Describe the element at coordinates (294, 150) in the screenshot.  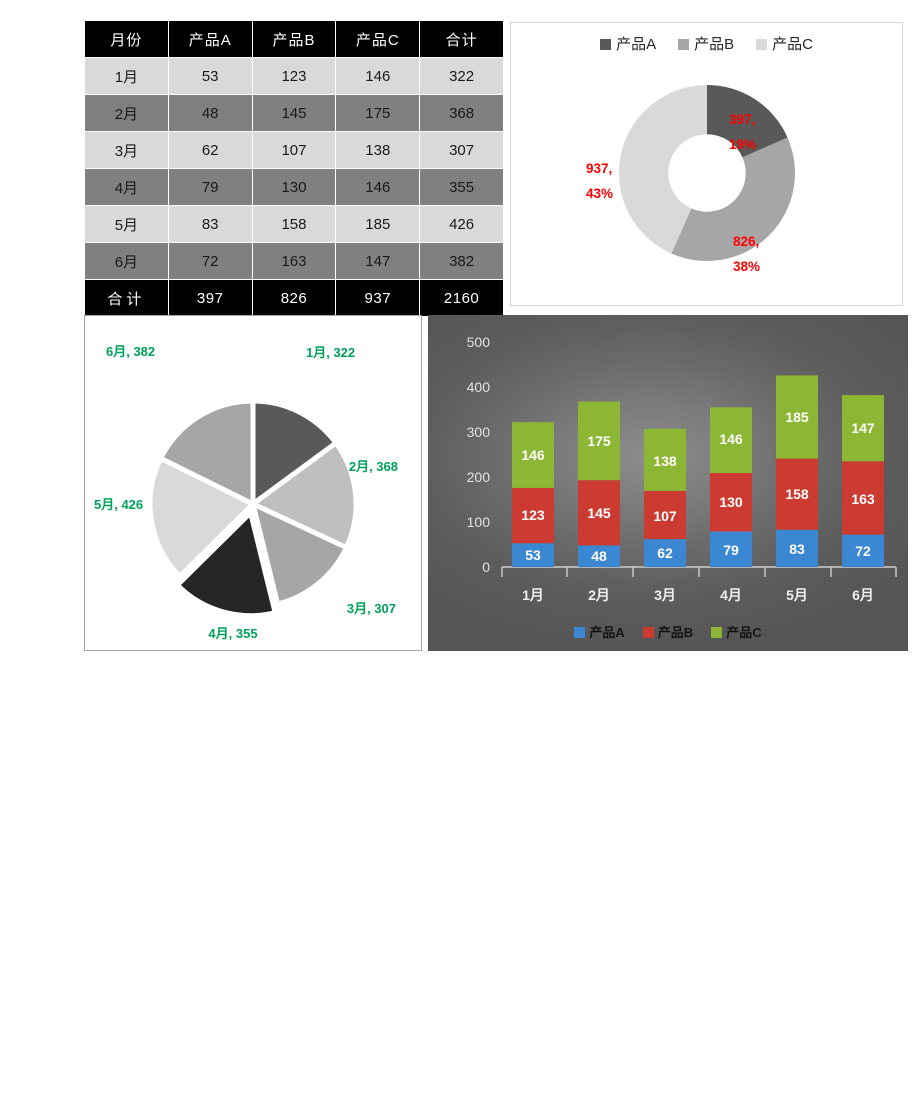
I see `cell-product-b: 107` at that location.